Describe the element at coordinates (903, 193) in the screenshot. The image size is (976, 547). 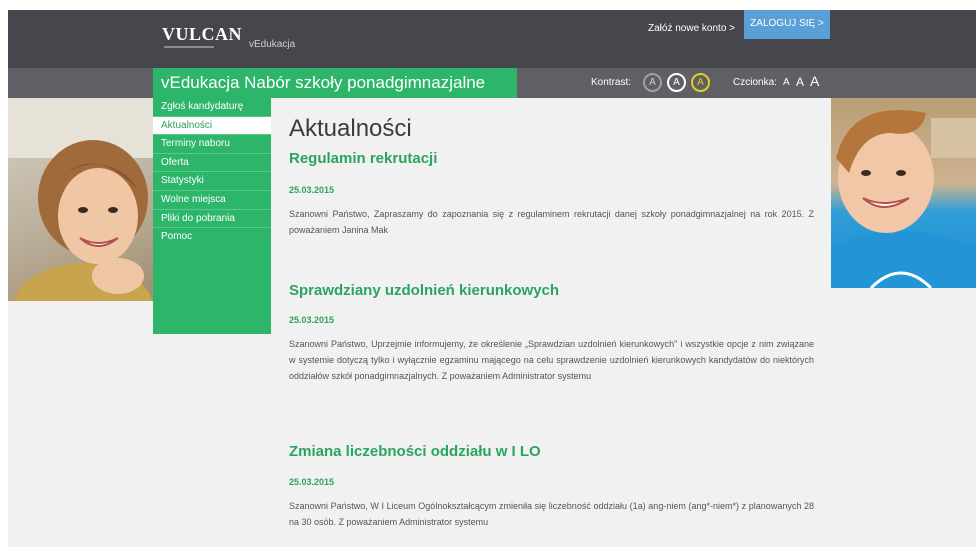
I see `photo-boy` at that location.